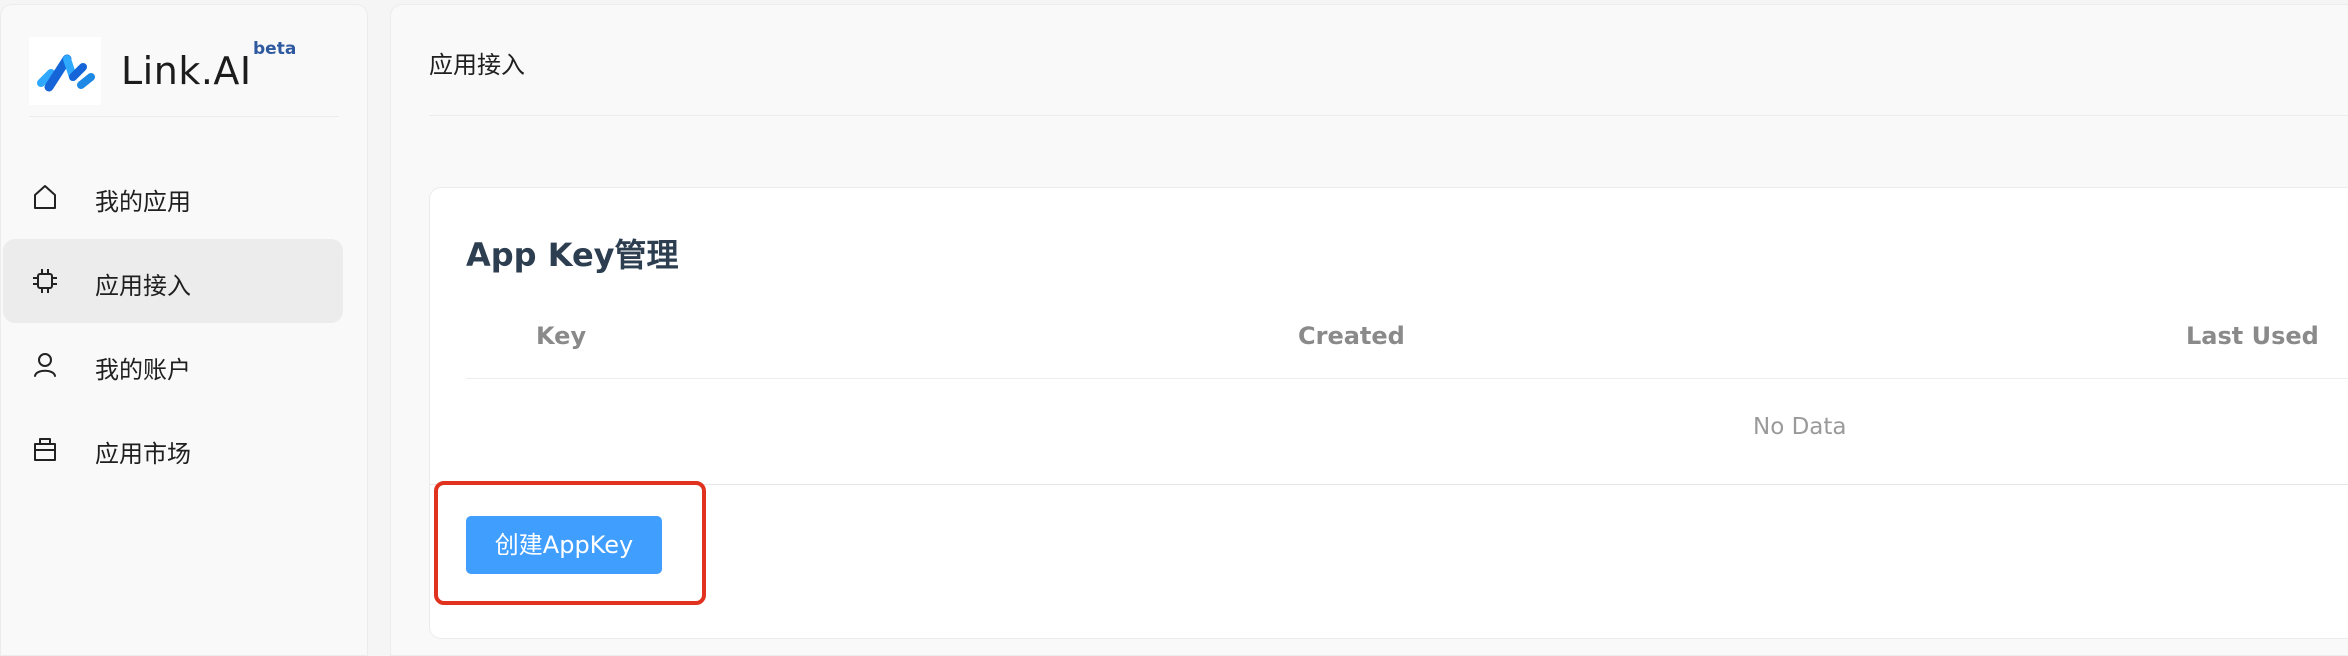  Describe the element at coordinates (1388, 115) in the screenshot. I see `divider` at that location.